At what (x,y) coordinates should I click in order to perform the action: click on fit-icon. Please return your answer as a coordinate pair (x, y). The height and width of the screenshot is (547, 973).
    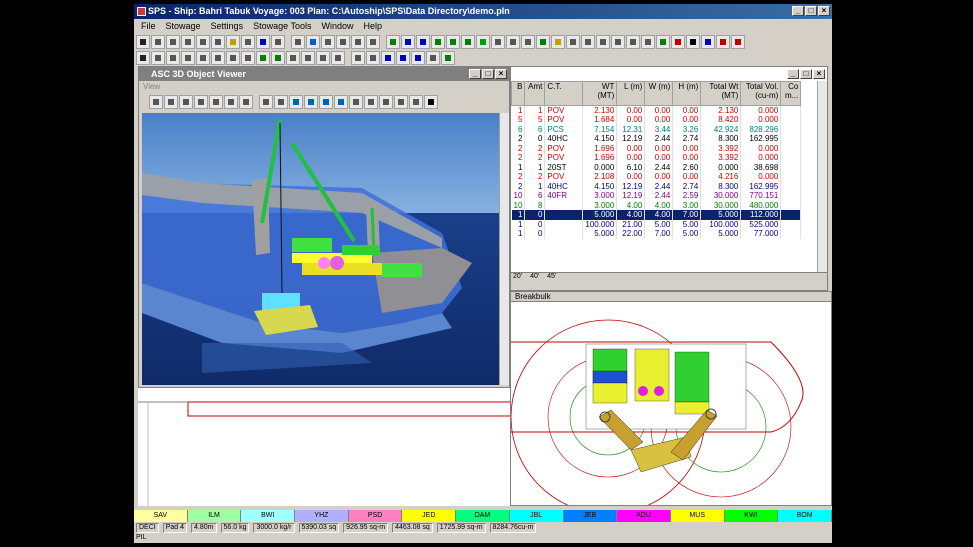
    Looking at the image, I should click on (648, 42).